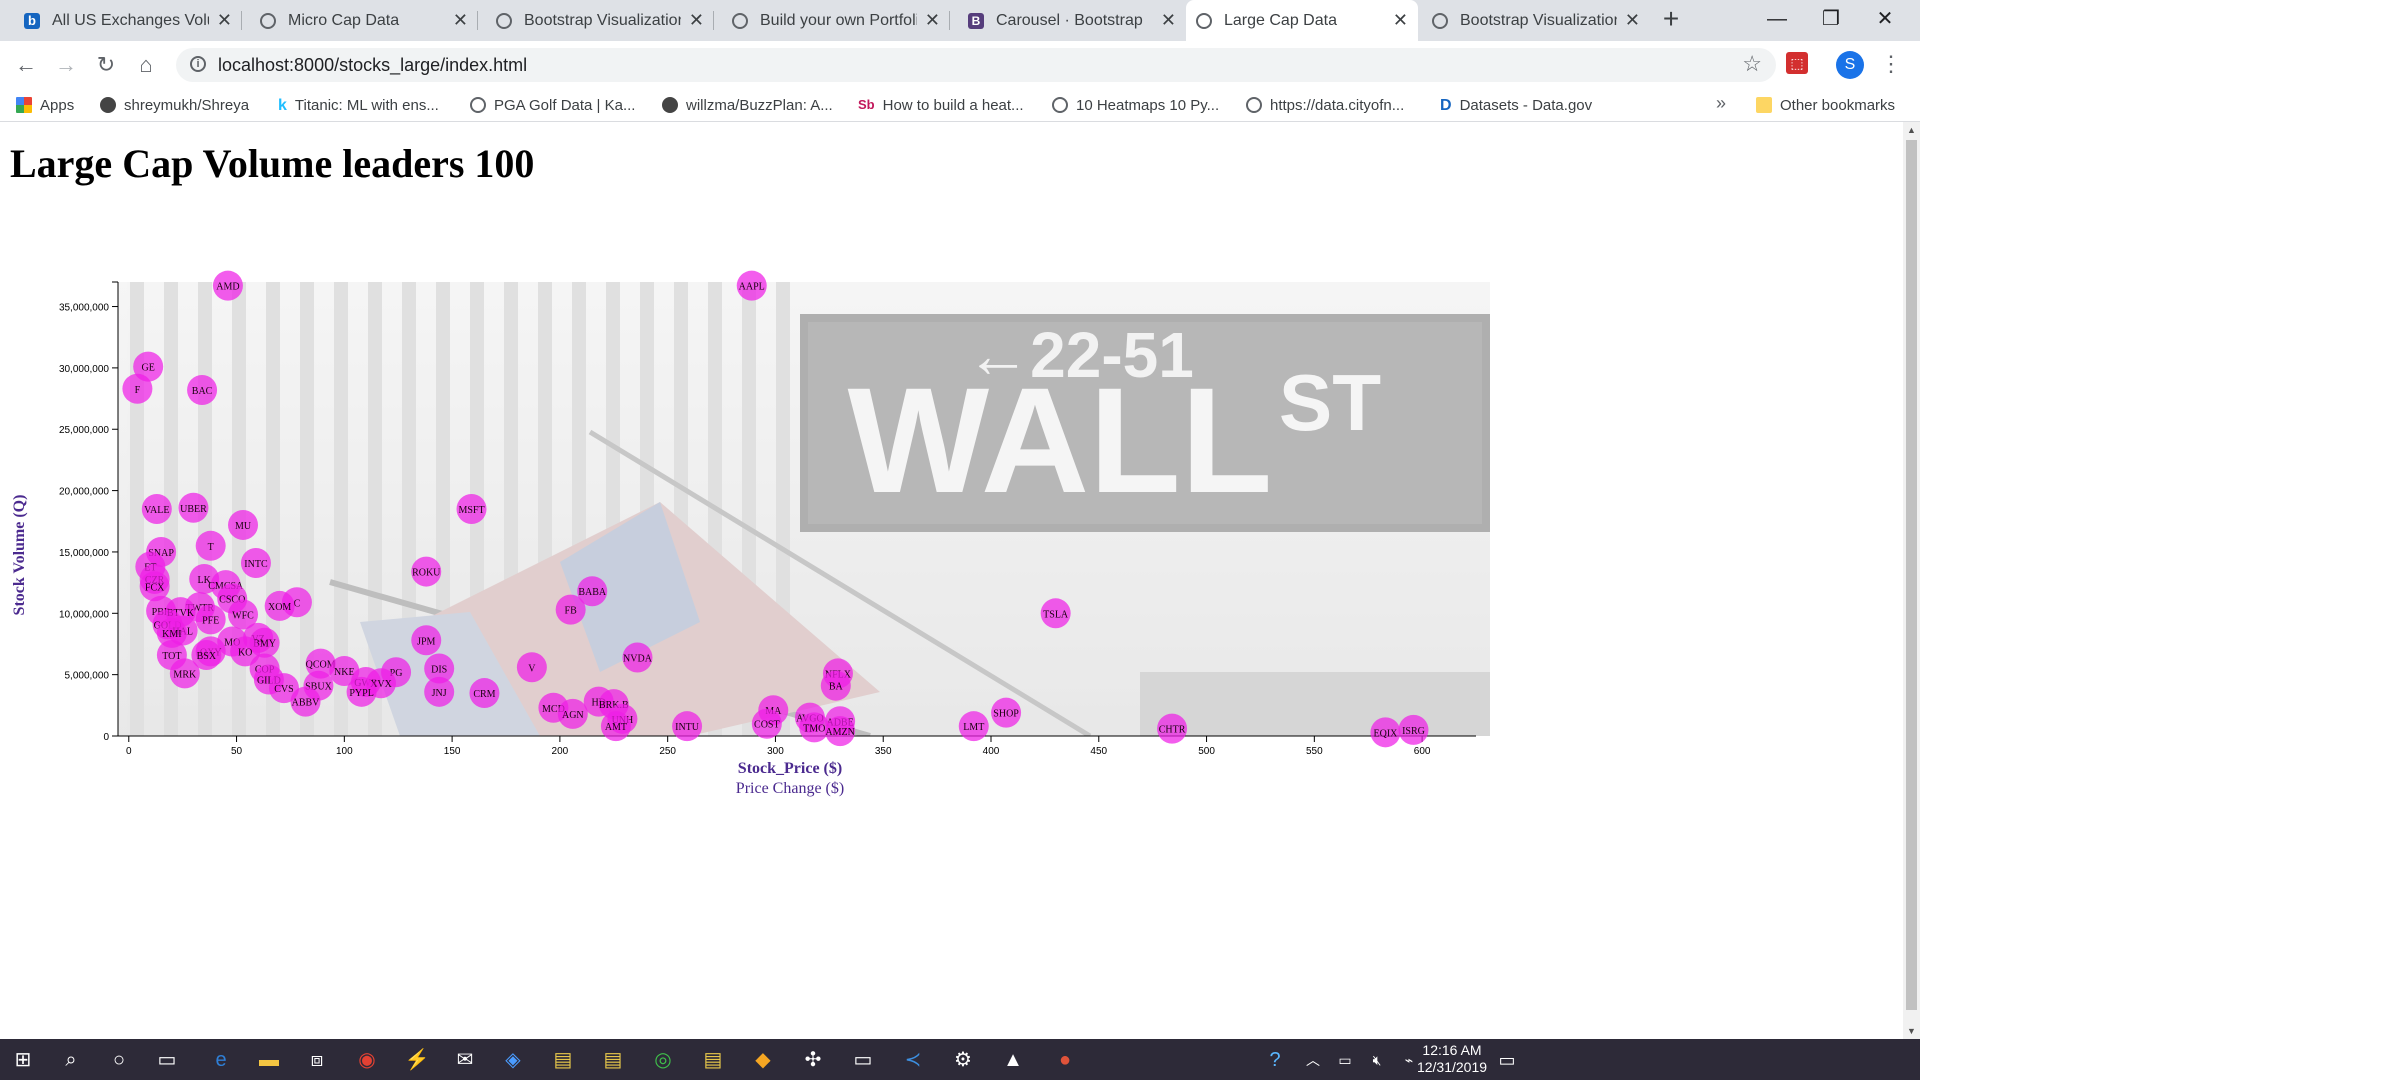 The height and width of the screenshot is (1080, 2402). Describe the element at coordinates (193, 507) in the screenshot. I see `data-point: UBER` at that location.